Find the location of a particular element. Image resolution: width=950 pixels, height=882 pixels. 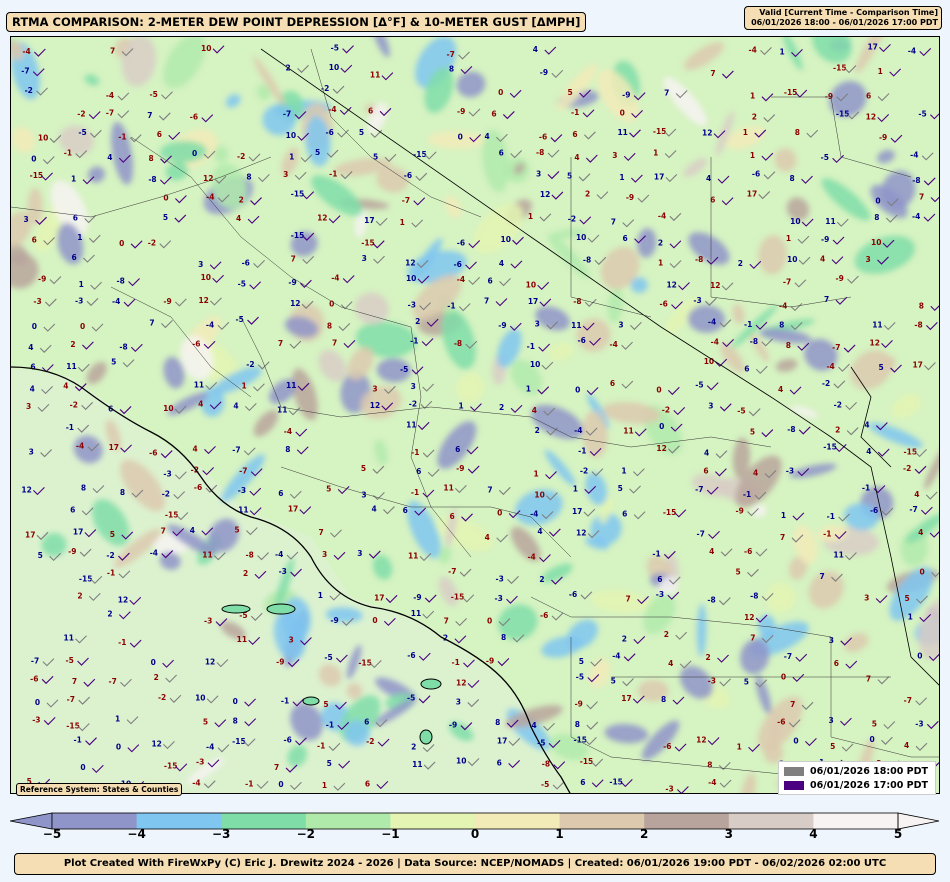

colorbar-tick-label: 3 is located at coordinates (728, 834).